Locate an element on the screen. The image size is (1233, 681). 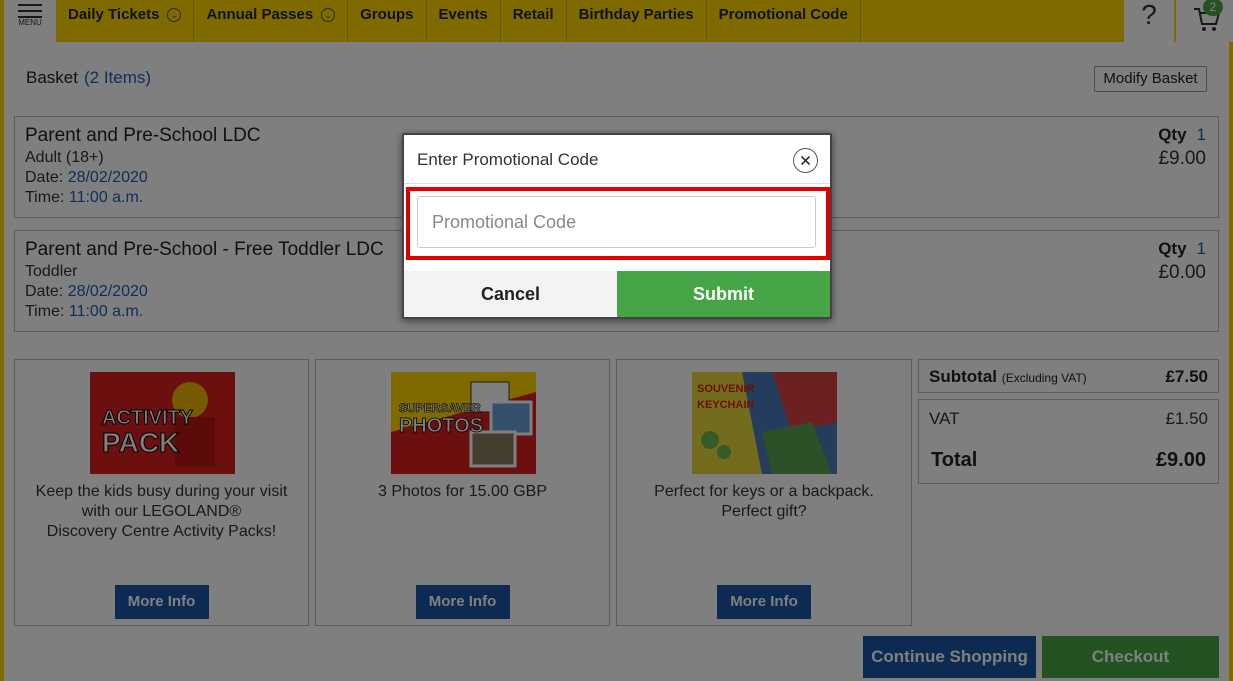
input-highlight-frame is located at coordinates (618, 223).